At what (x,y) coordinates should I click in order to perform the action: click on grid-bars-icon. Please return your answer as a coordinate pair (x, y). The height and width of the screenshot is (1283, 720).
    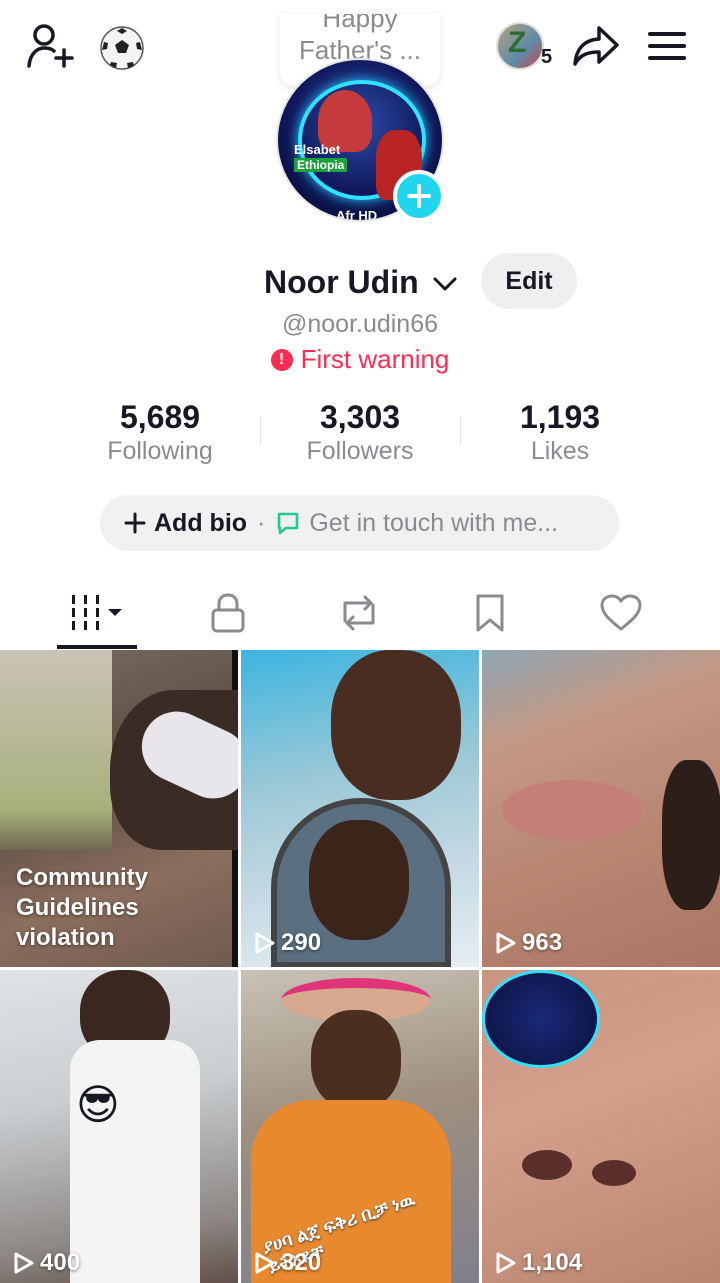
    Looking at the image, I should click on (97, 612).